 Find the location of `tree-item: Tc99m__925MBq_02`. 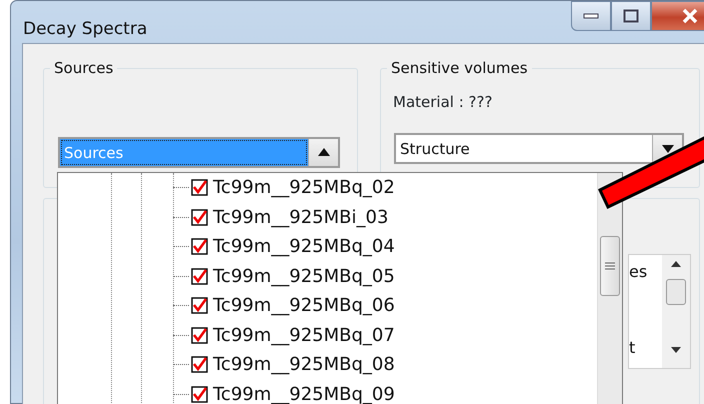

tree-item: Tc99m__925MBq_02 is located at coordinates (304, 188).